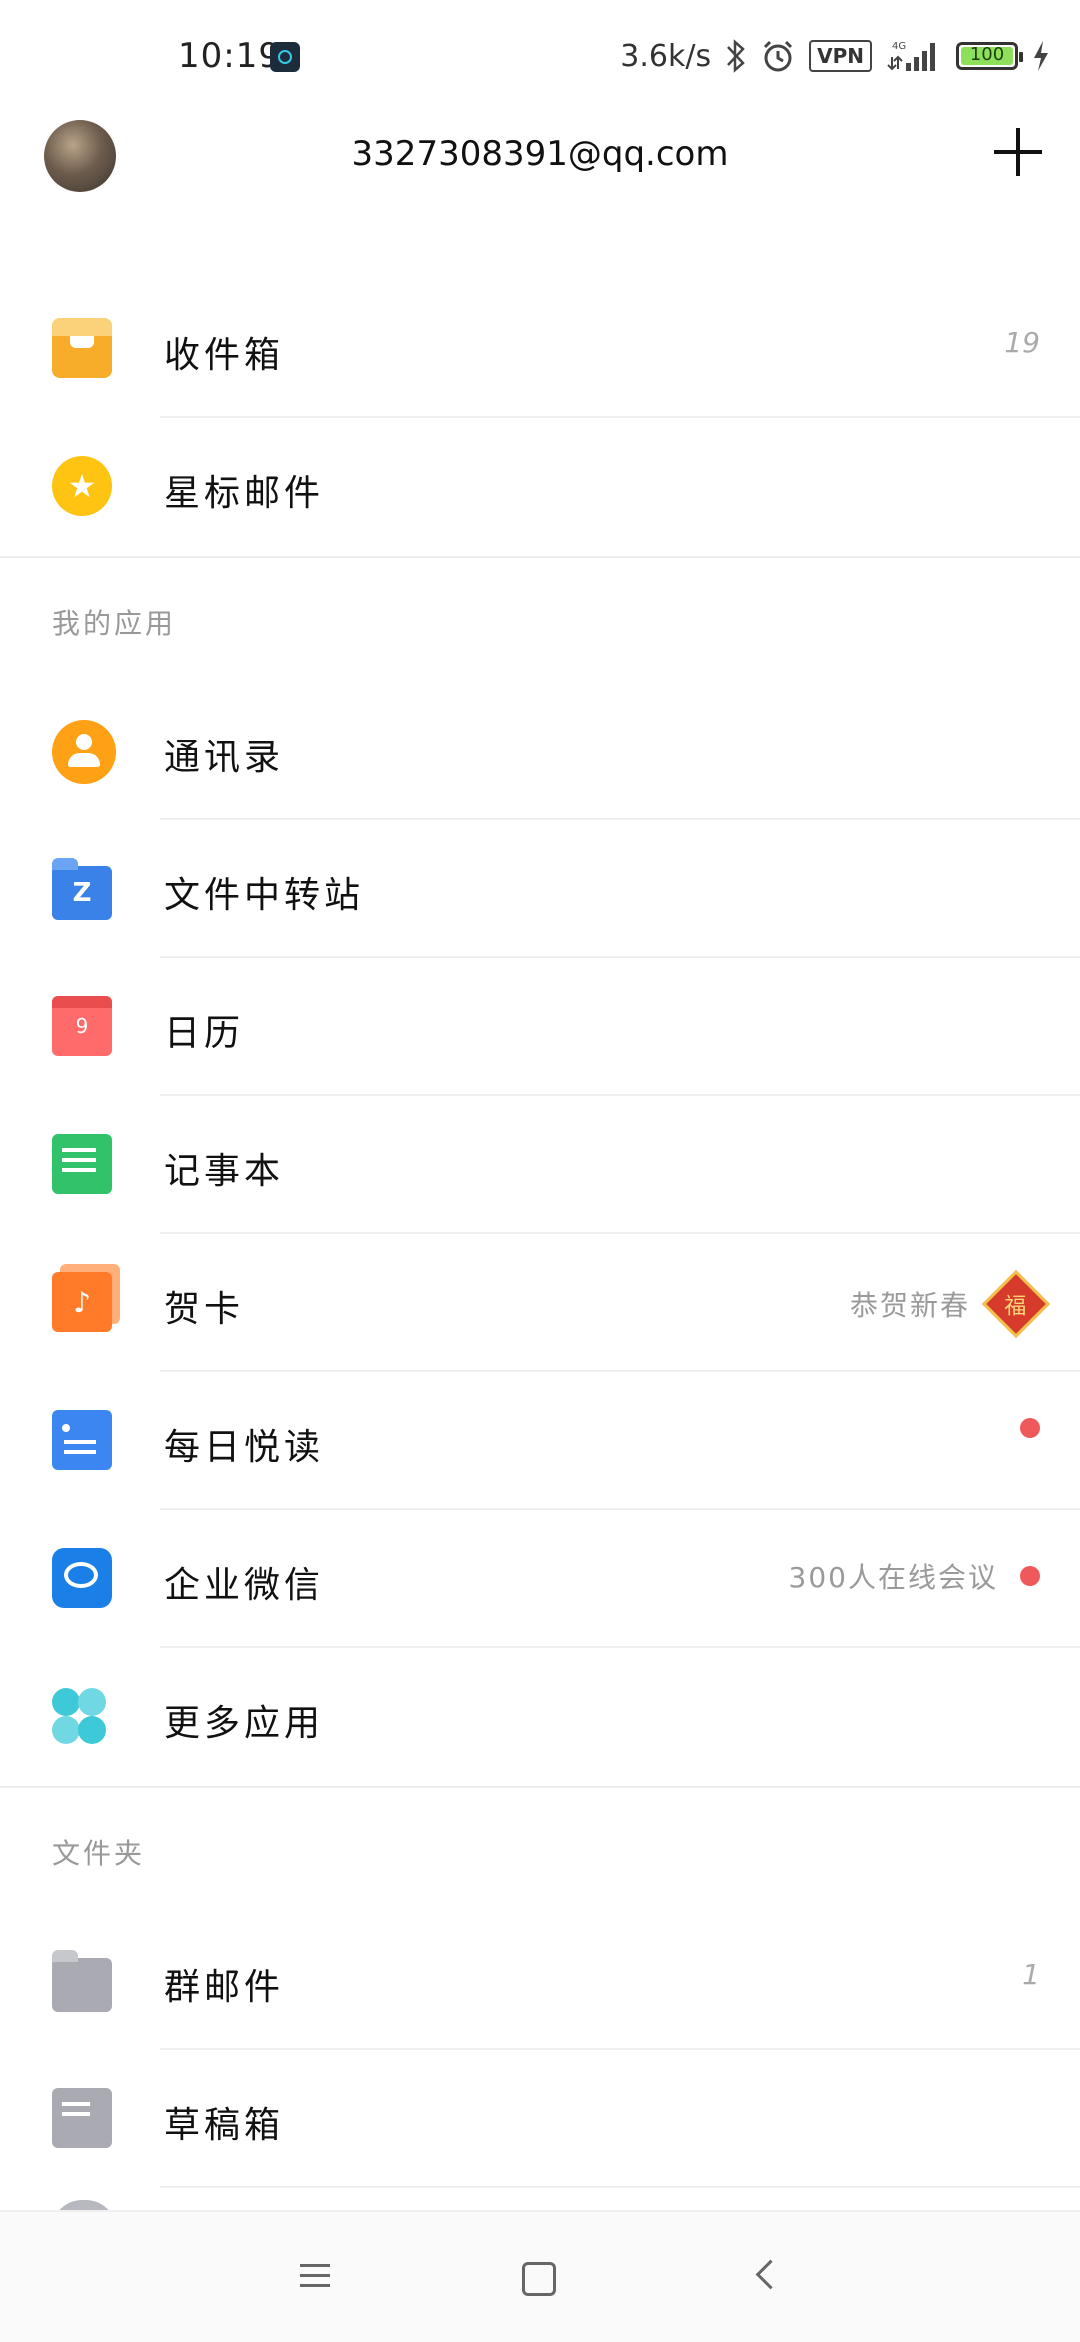  Describe the element at coordinates (540, 1303) in the screenshot. I see `list-item-greeting-card: ♪ 贺卡 恭贺新春 福` at that location.